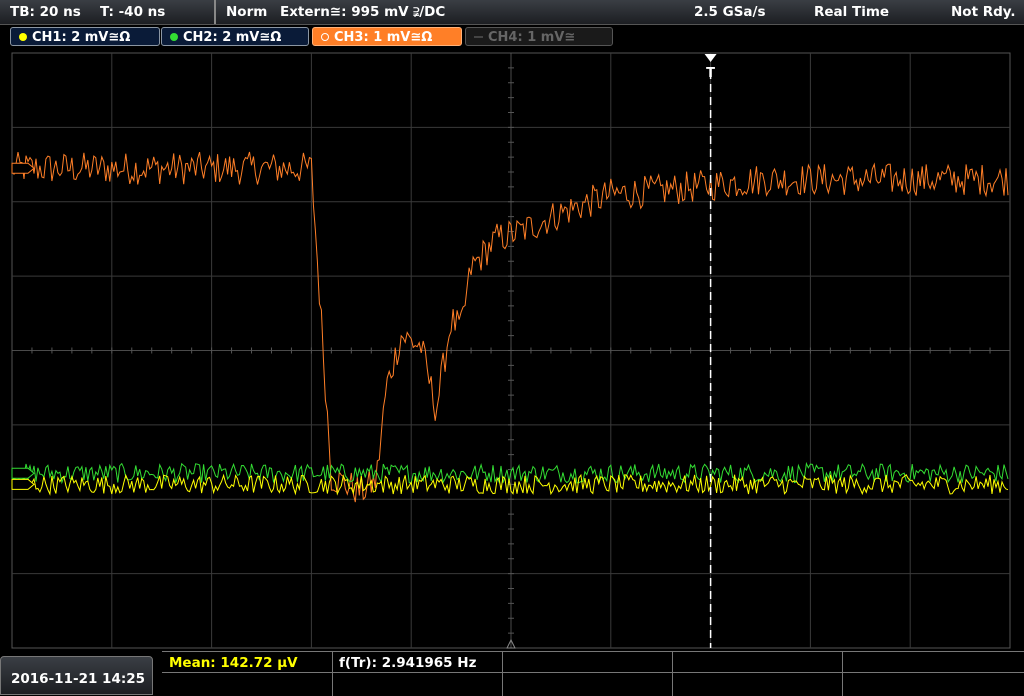  Describe the element at coordinates (78, 679) in the screenshot. I see `date-time: 2016-11-21 14:25` at that location.